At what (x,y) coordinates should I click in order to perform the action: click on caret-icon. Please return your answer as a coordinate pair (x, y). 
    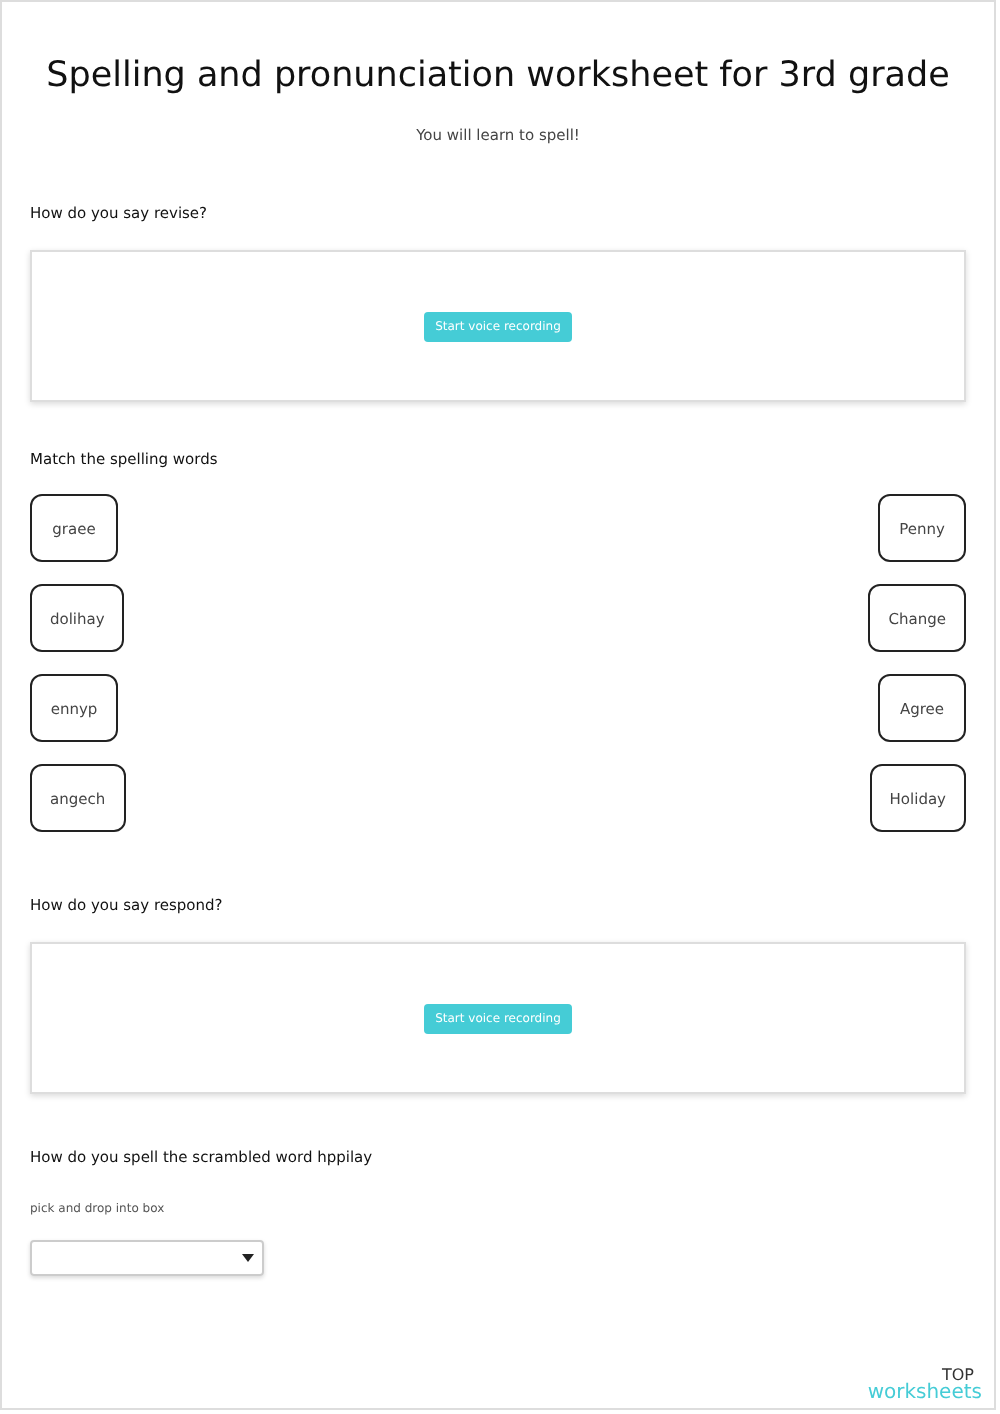
    Looking at the image, I should click on (248, 1258).